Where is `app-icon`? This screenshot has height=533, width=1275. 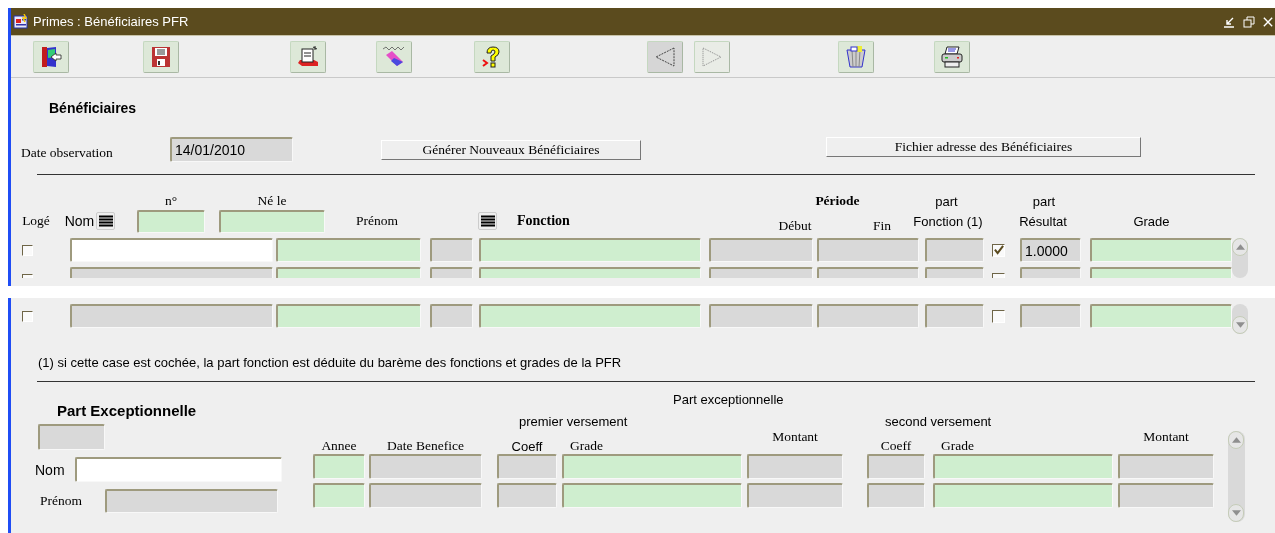
app-icon is located at coordinates (21, 21).